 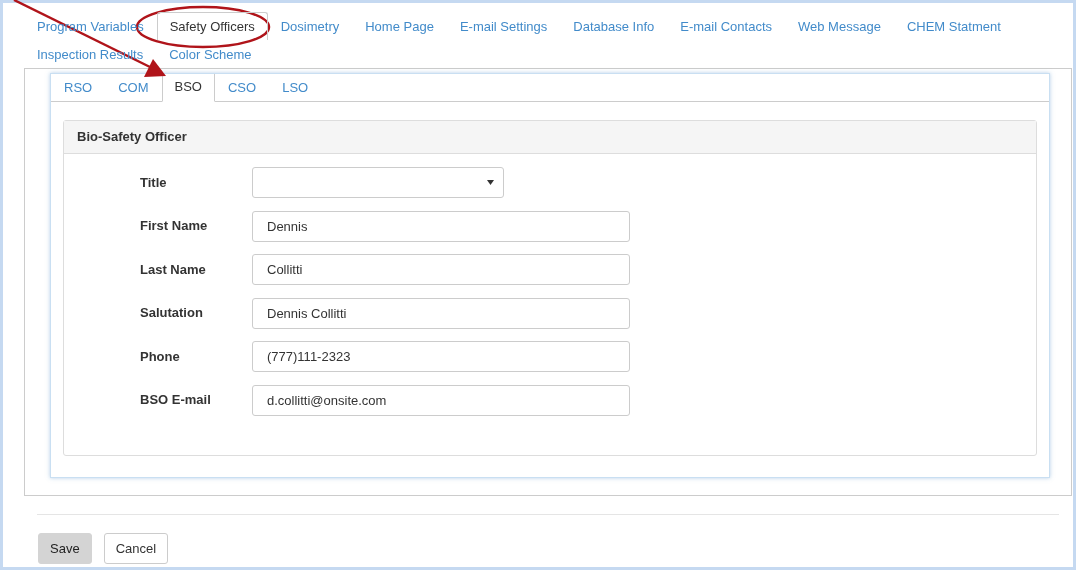 I want to click on field-label: Title, so click(x=154, y=182).